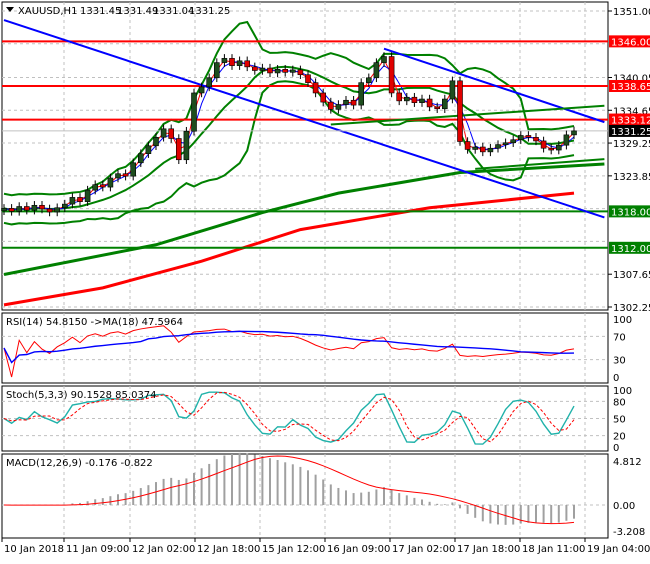 Image resolution: width=650 pixels, height=564 pixels. I want to click on close-value: 1331.25, so click(209, 11).